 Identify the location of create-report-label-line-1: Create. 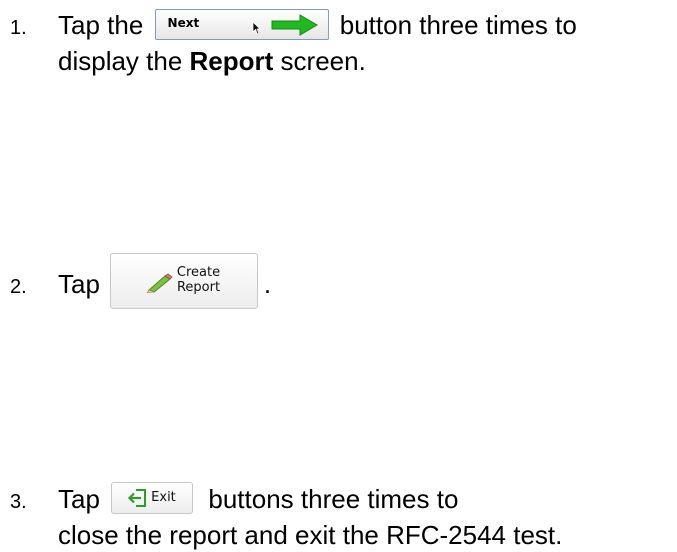
(198, 272).